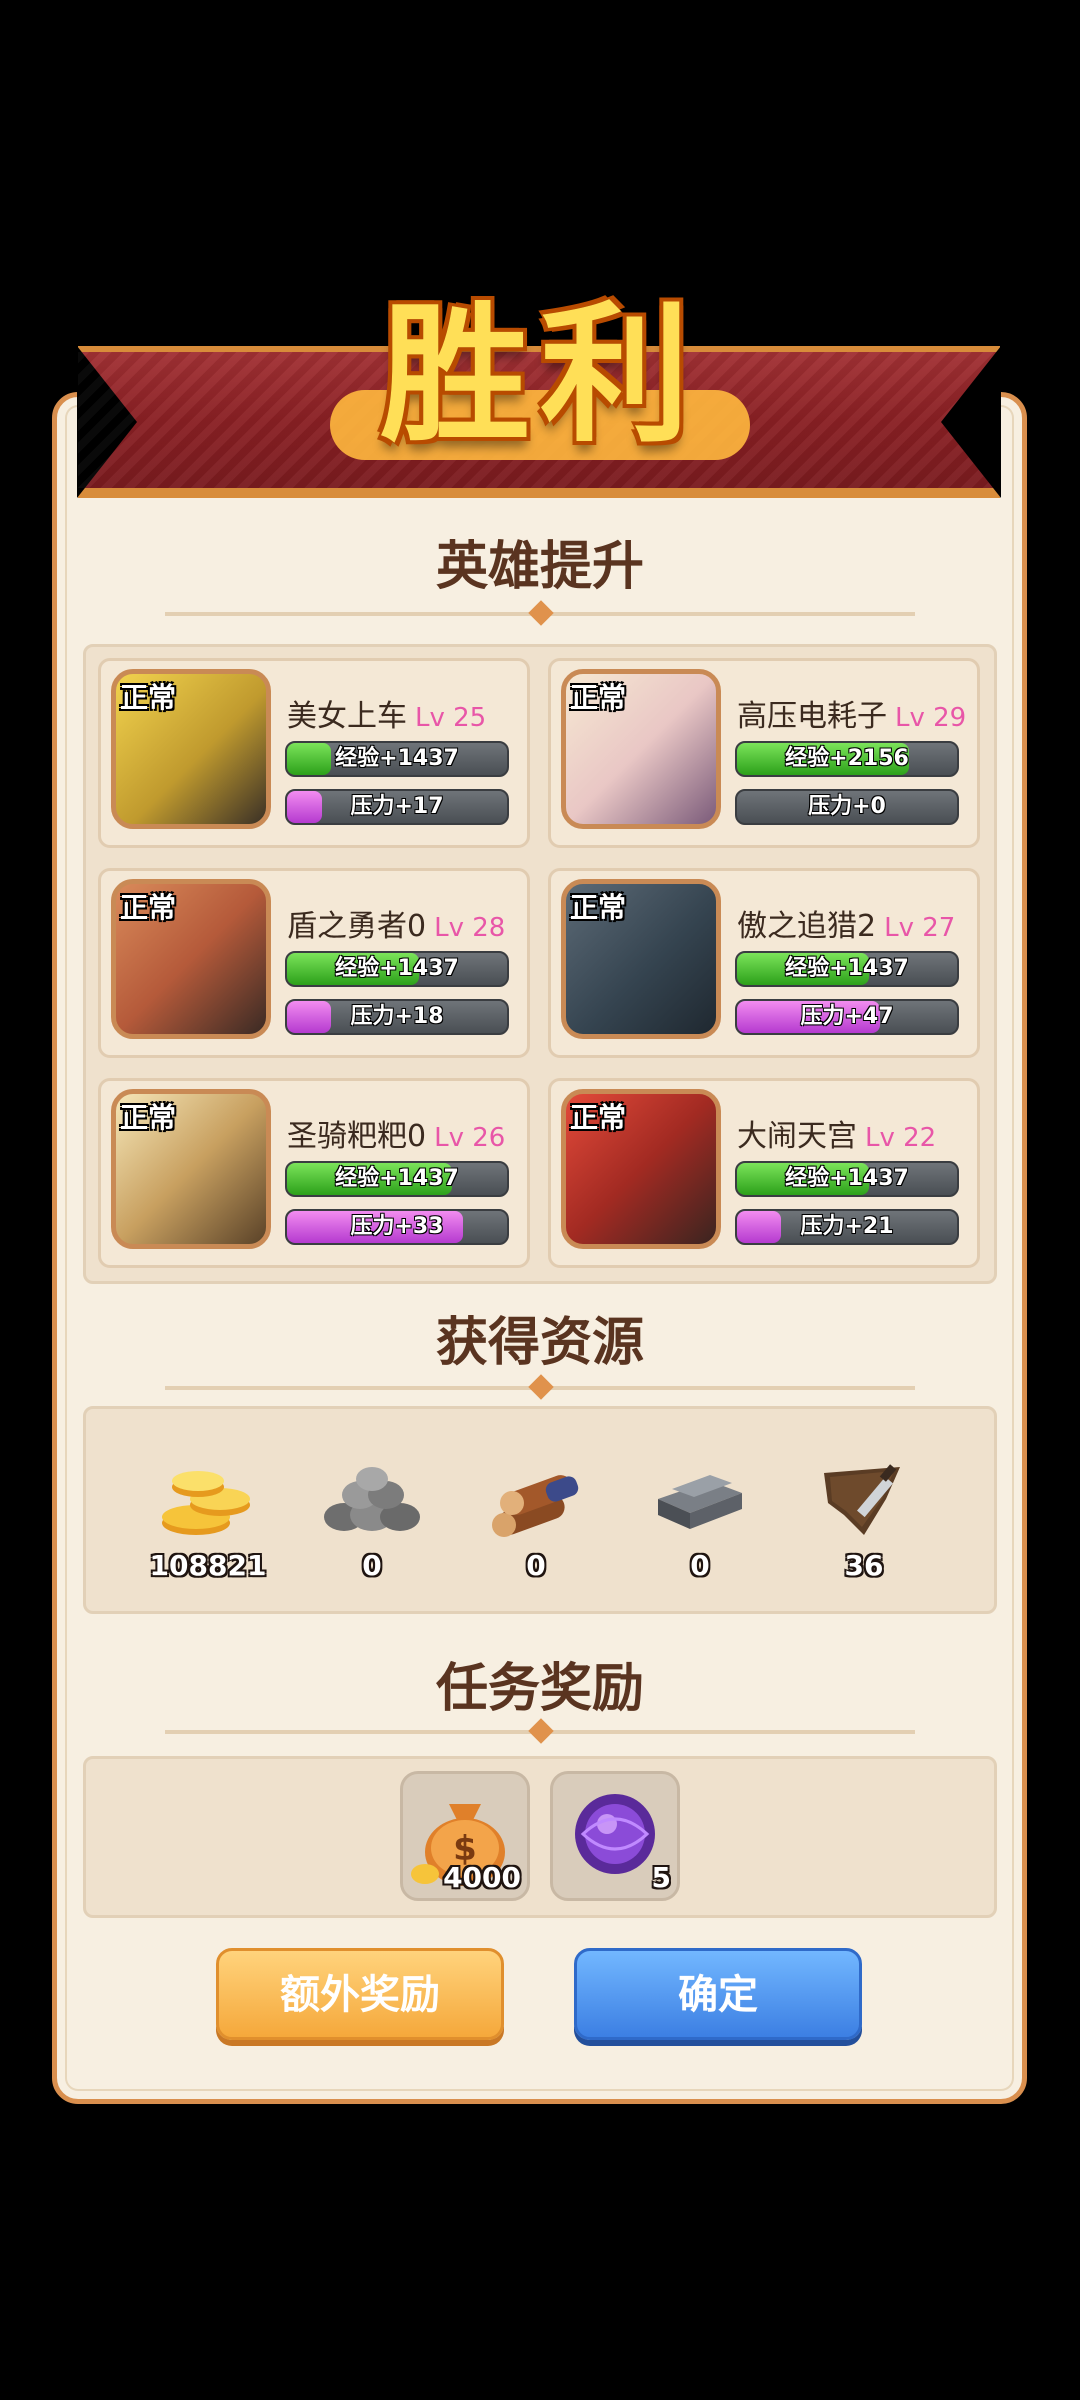 Image resolution: width=1080 pixels, height=2400 pixels. What do you see at coordinates (539, 375) in the screenshot?
I see `victory-title: 胜利` at bounding box center [539, 375].